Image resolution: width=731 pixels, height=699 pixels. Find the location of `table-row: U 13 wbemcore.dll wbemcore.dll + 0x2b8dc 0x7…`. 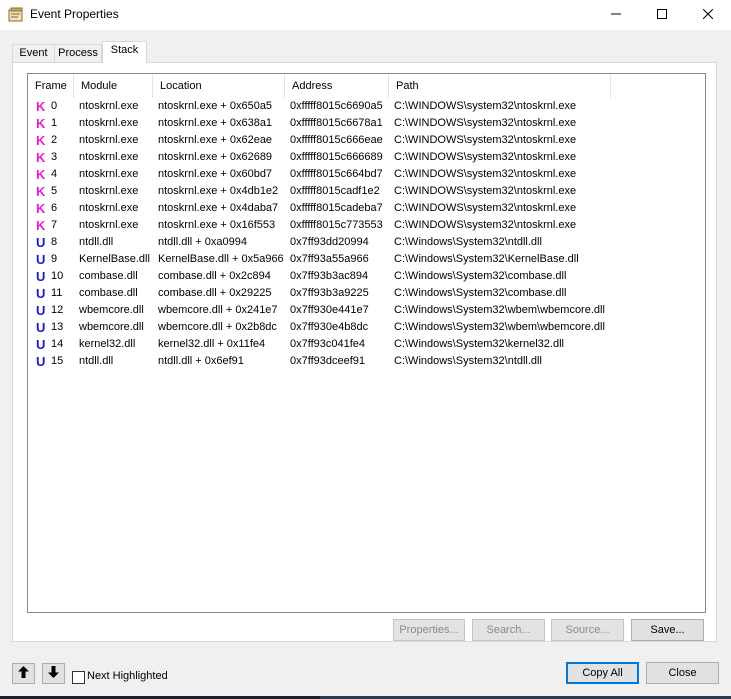

table-row: U 13 wbemcore.dll wbemcore.dll + 0x2b8dc 0x7… is located at coordinates (366, 327).